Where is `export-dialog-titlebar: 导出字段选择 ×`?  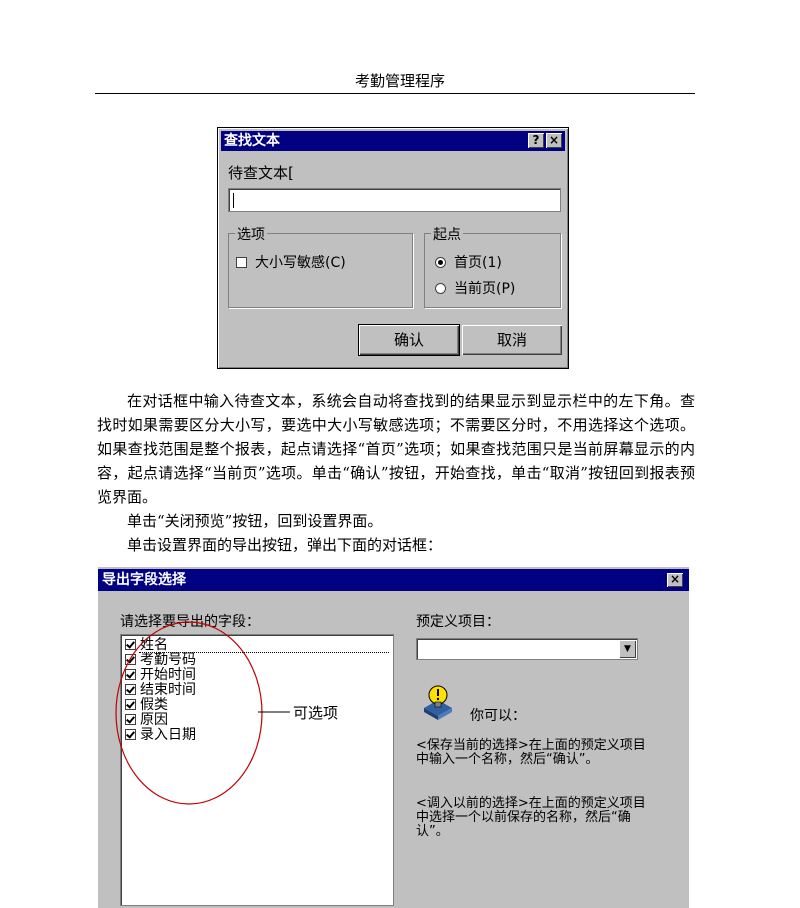
export-dialog-titlebar: 导出字段选择 × is located at coordinates (393, 580).